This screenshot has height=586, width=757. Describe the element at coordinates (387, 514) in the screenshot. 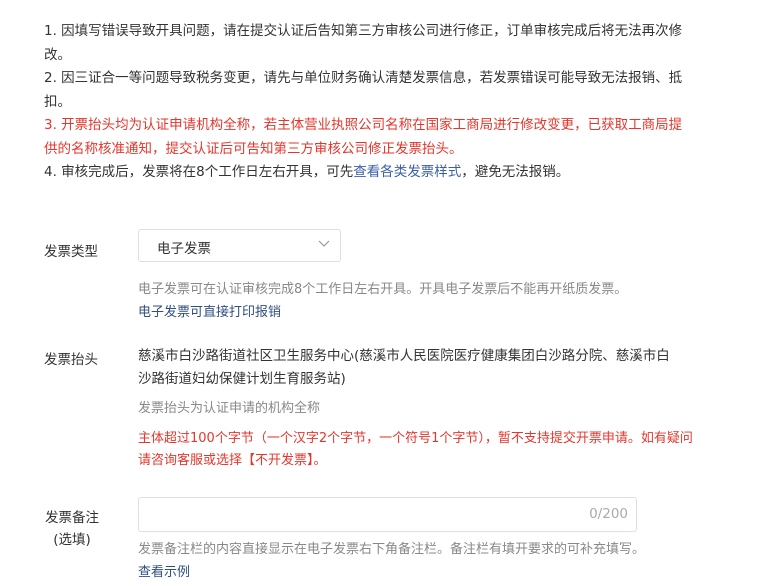

I see `invoice-remark-input: 0/200` at that location.